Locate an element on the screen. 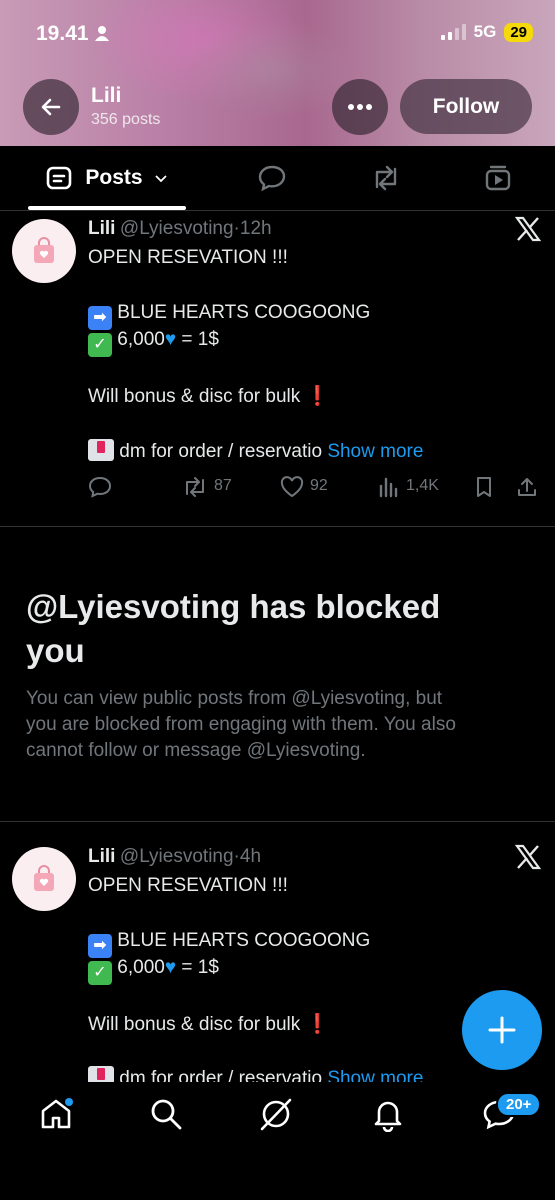 The image size is (555, 1200). compose-post-button is located at coordinates (502, 1030).